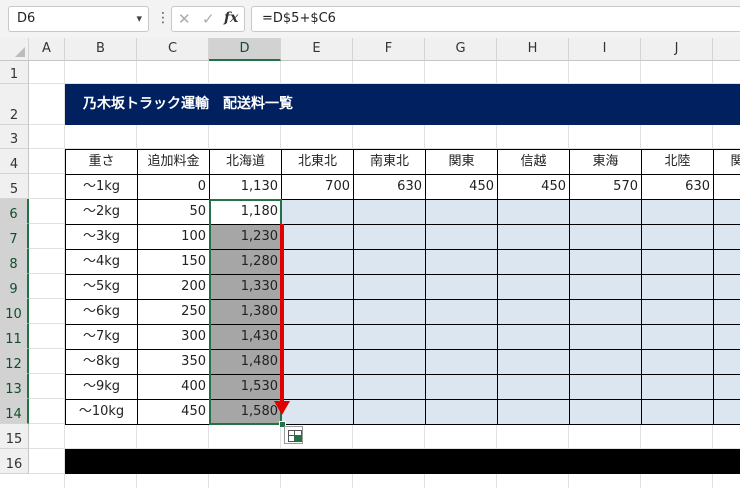 The width and height of the screenshot is (740, 488). Describe the element at coordinates (184, 19) in the screenshot. I see `cancel-icon: ✕` at that location.